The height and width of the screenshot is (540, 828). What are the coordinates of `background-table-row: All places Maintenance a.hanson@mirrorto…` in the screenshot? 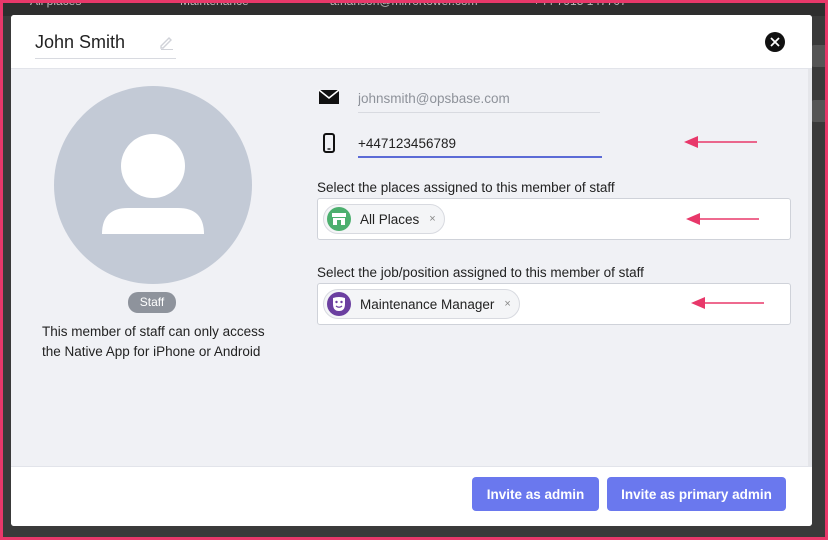 It's located at (414, 8).